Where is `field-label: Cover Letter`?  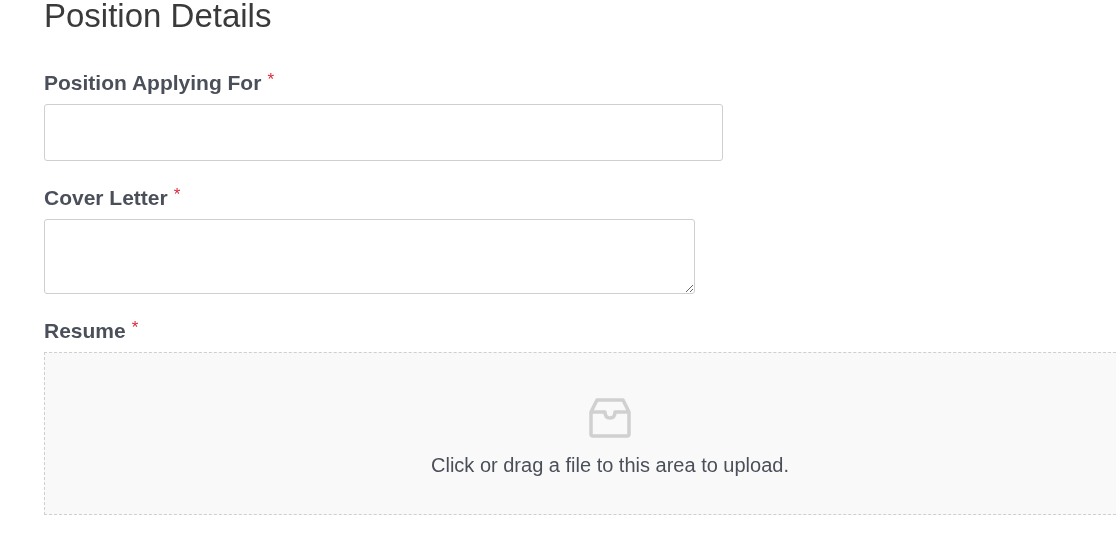 field-label: Cover Letter is located at coordinates (106, 198).